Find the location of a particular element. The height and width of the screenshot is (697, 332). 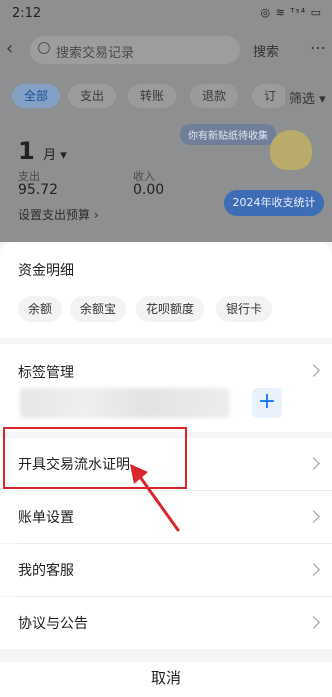

cancel-button: 取消 is located at coordinates (166, 679).